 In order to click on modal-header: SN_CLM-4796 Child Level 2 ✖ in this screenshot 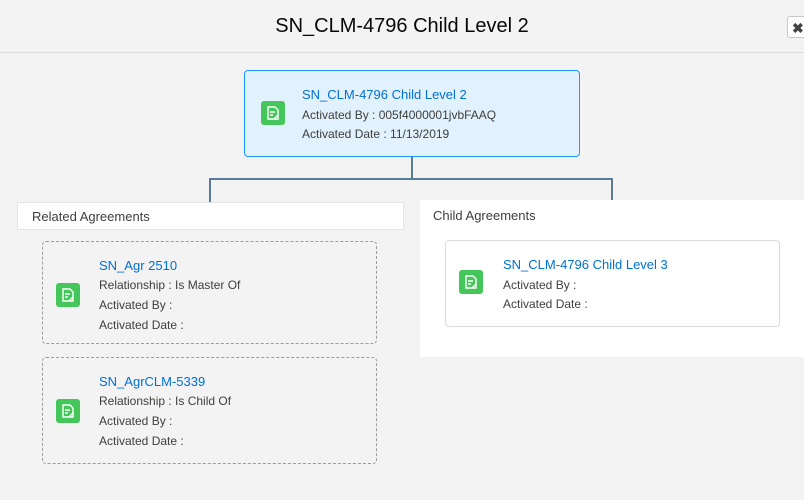, I will do `click(402, 26)`.